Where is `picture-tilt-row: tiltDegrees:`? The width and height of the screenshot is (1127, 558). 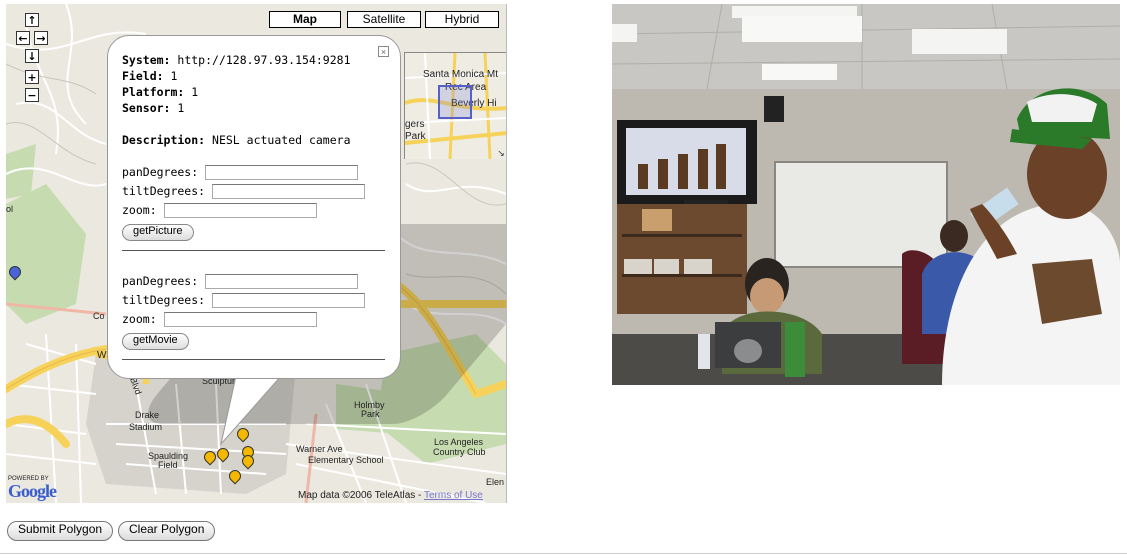
picture-tilt-row: tiltDegrees: is located at coordinates (257, 191).